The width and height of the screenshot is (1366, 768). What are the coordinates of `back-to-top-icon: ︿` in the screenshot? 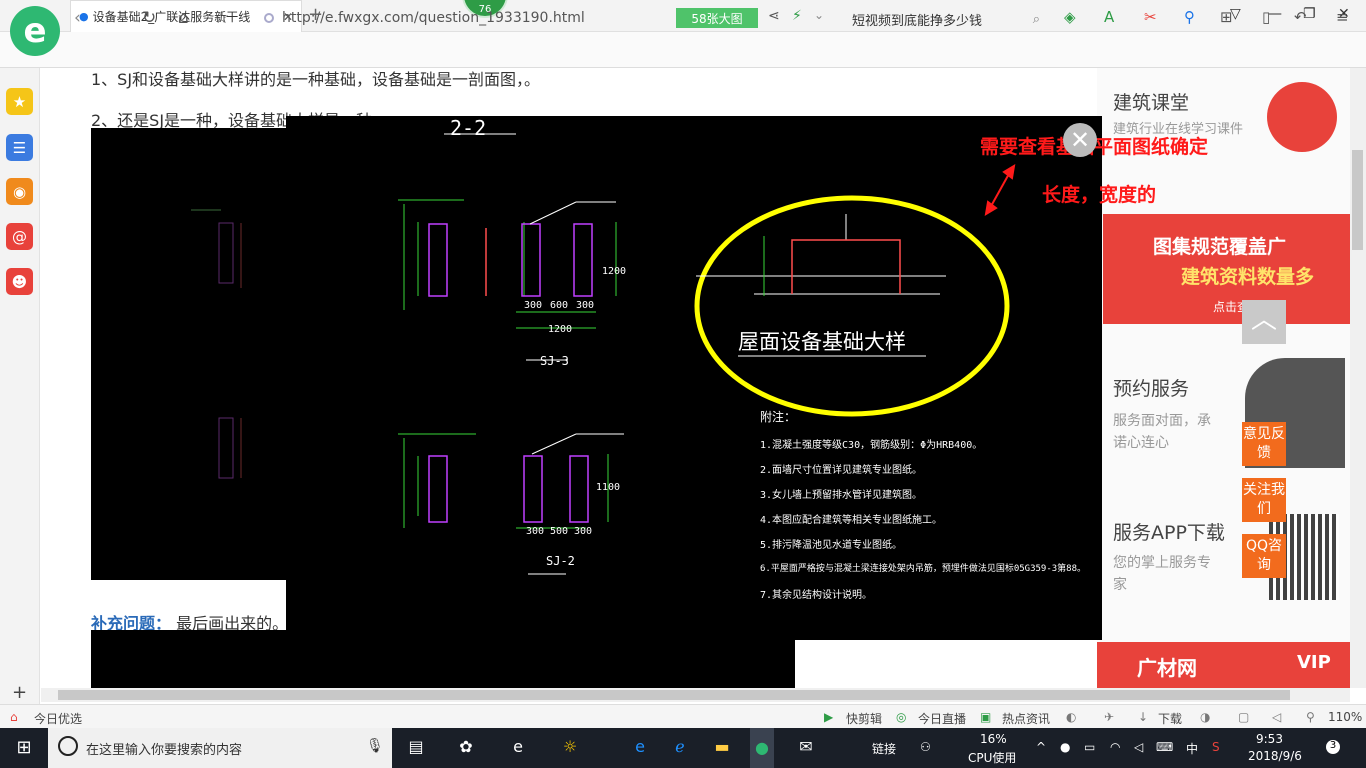 It's located at (1264, 322).